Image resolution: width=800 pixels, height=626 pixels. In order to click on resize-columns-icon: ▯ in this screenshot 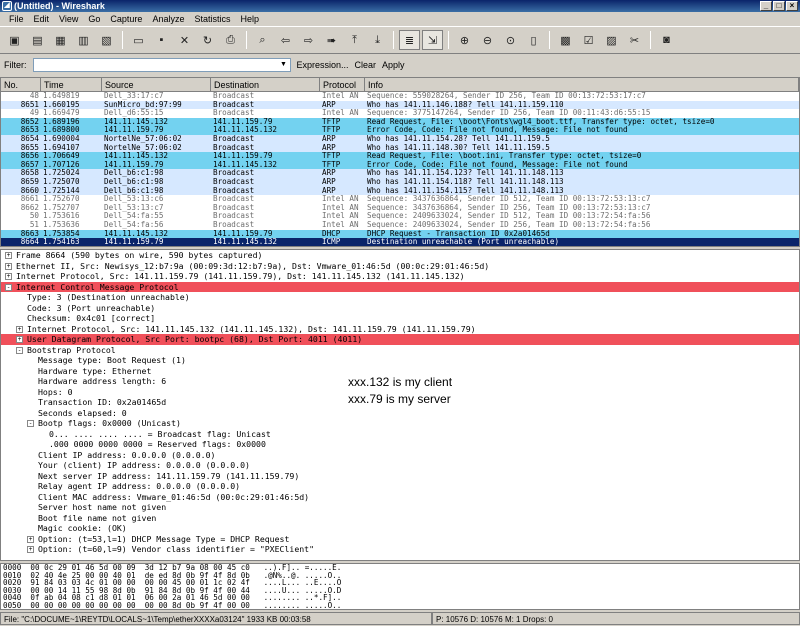, I will do `click(533, 40)`.